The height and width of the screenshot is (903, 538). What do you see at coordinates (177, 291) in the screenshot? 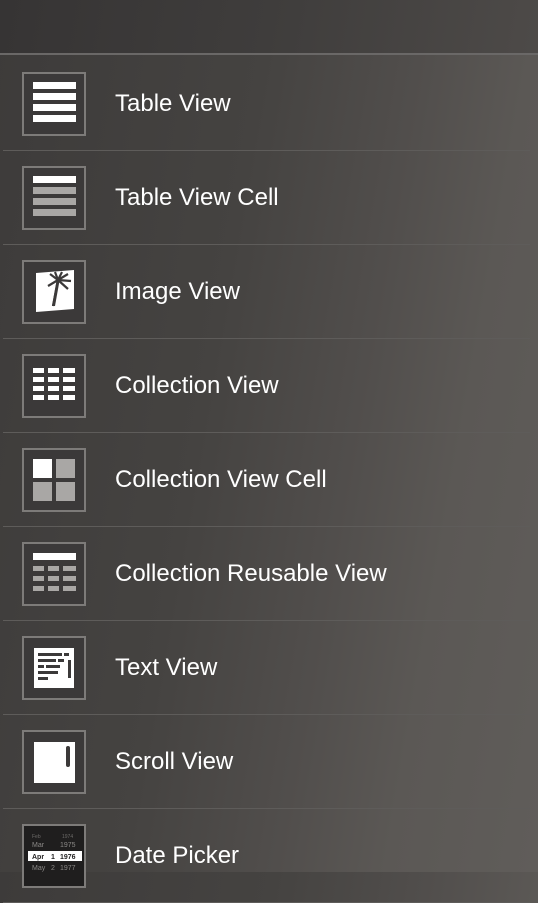
I see `library-item-label: Image View` at bounding box center [177, 291].